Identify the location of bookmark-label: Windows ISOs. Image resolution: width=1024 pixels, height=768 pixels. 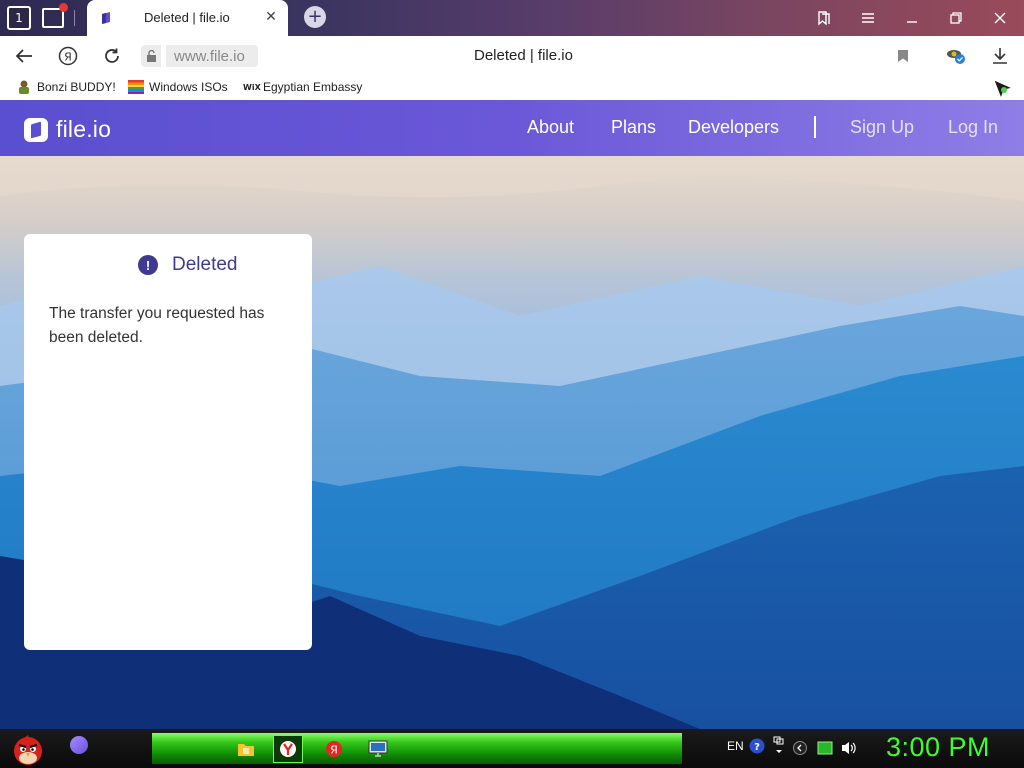
(188, 87).